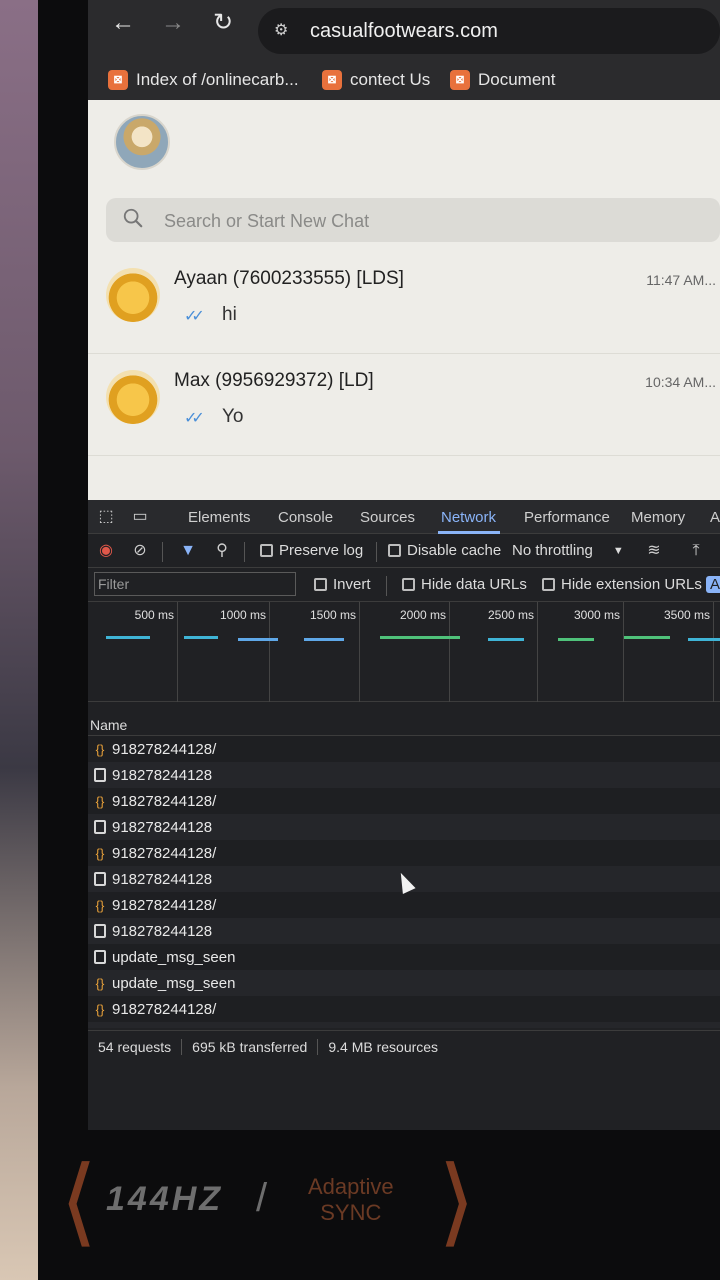  I want to click on tab-network: Network, so click(468, 517).